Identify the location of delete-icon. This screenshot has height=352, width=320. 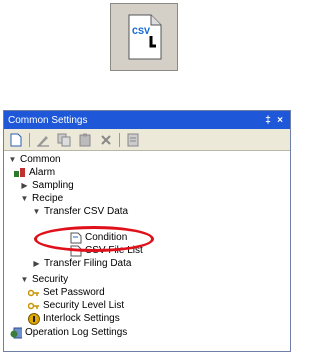
(106, 140).